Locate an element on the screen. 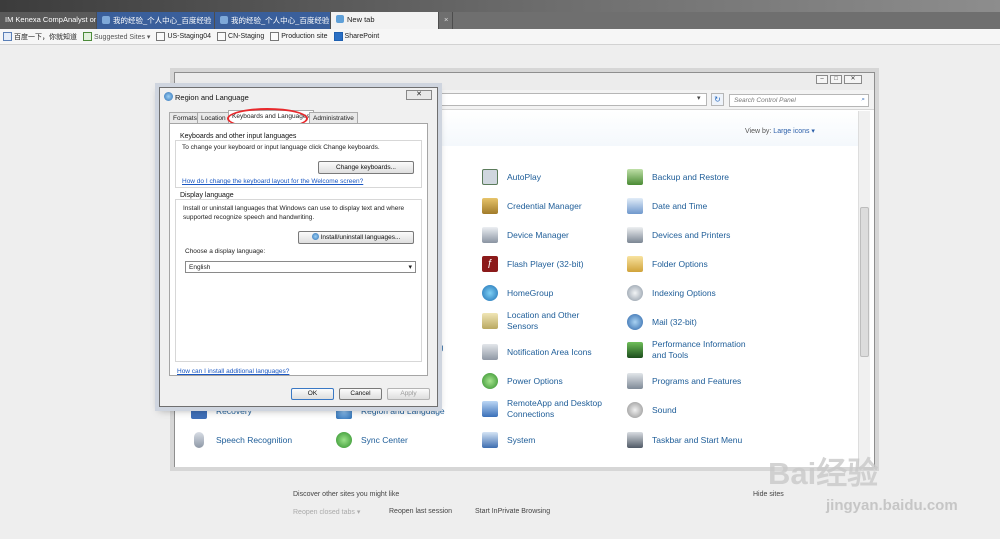 Image resolution: width=1000 pixels, height=539 pixels. programs-icon is located at coordinates (635, 381).